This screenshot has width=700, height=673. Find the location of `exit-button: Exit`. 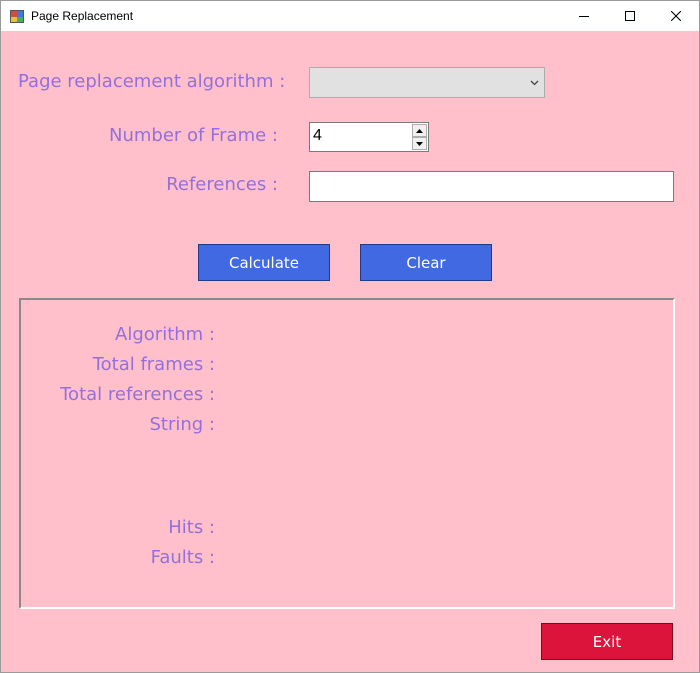

exit-button: Exit is located at coordinates (607, 641).